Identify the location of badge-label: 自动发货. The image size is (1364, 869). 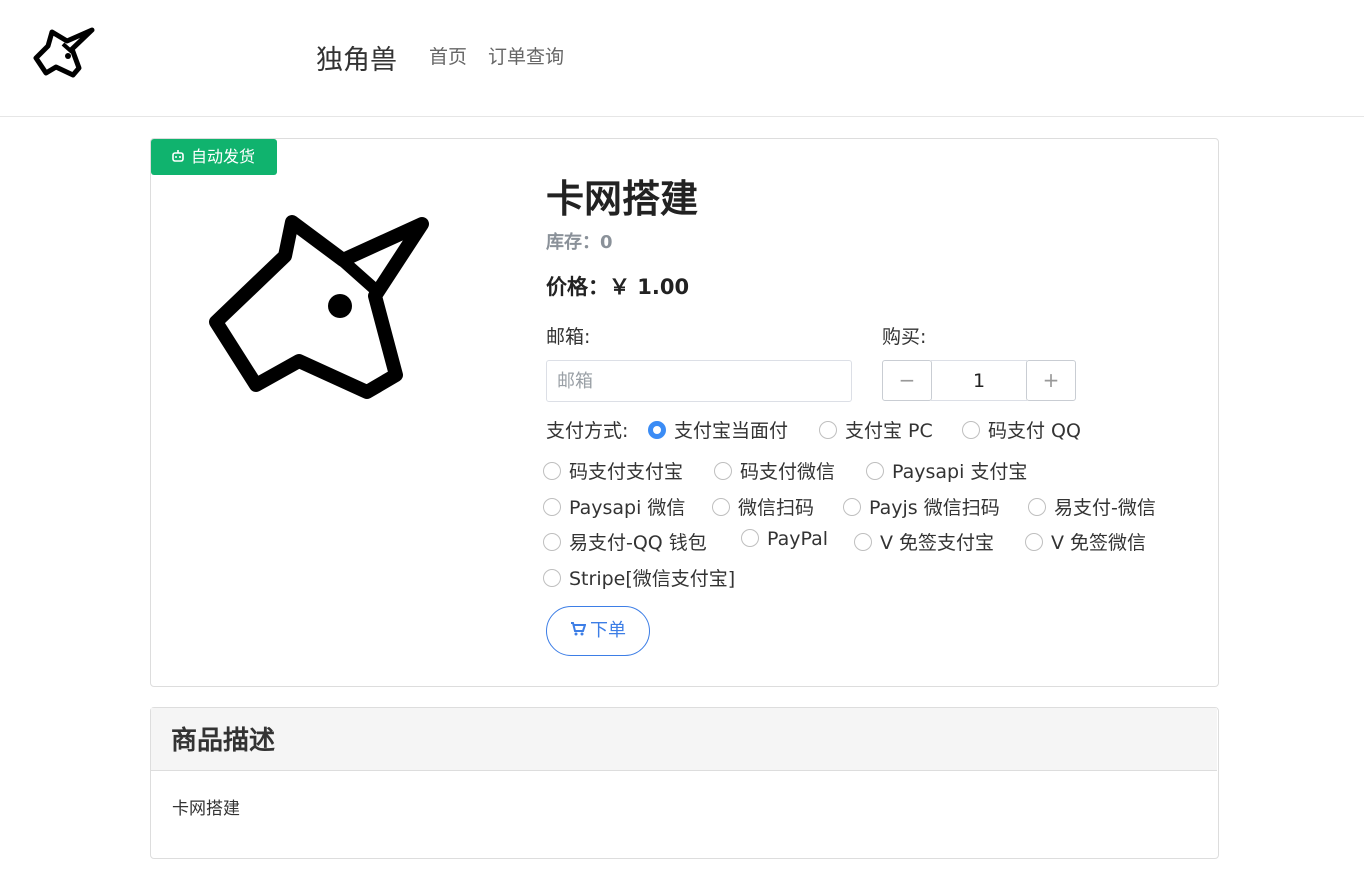
(223, 156).